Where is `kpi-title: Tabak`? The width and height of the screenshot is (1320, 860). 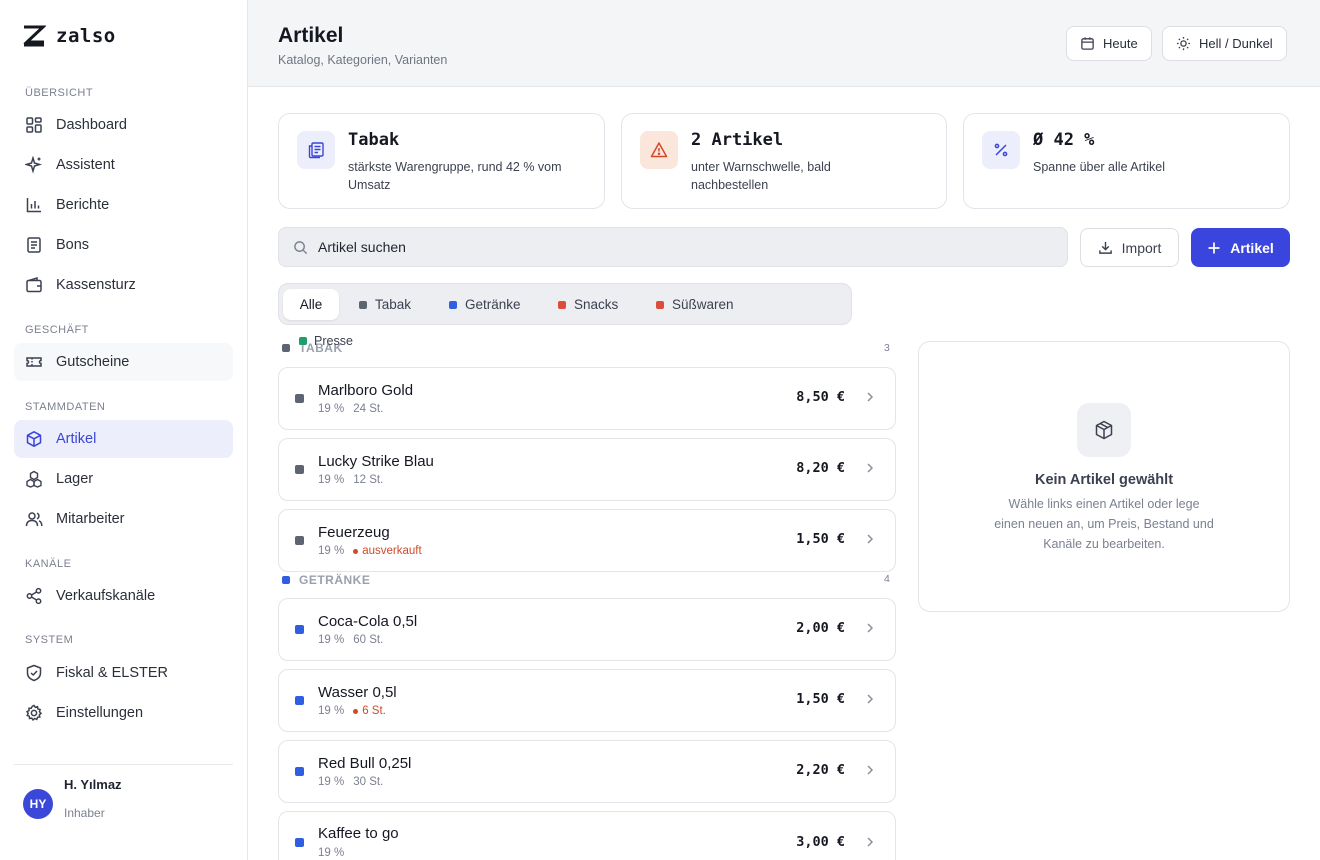 kpi-title: Tabak is located at coordinates (374, 140).